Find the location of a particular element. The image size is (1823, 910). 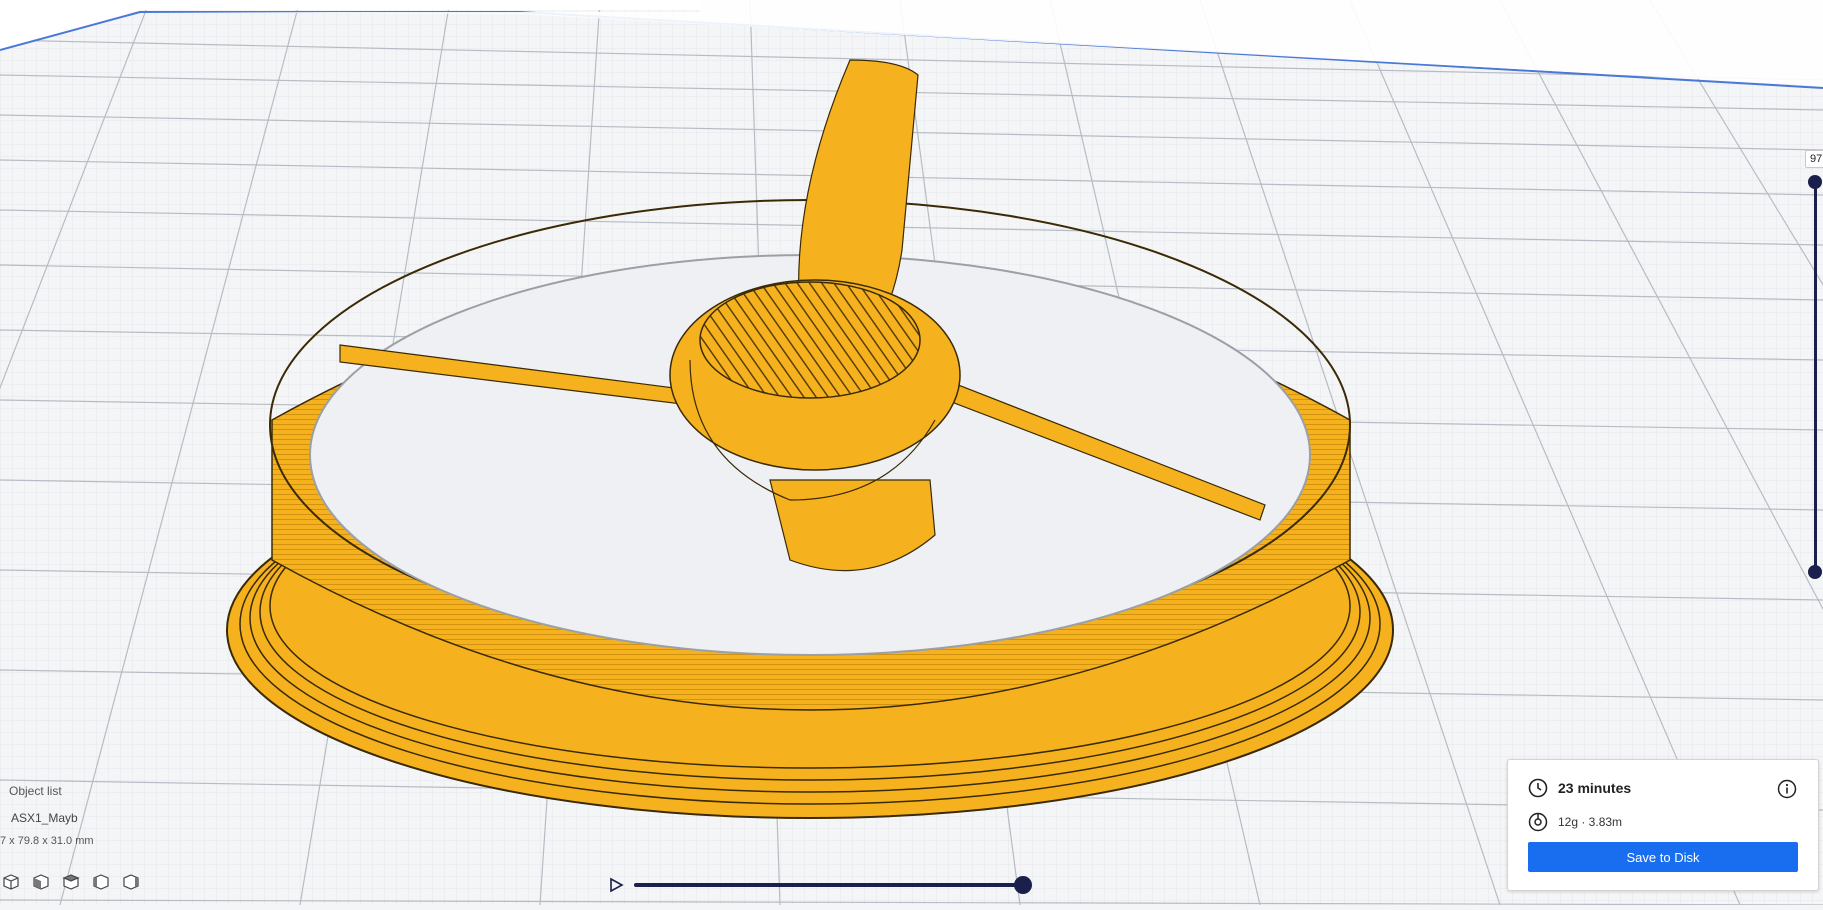

object-name: ASX1_Mayb is located at coordinates (44, 818).